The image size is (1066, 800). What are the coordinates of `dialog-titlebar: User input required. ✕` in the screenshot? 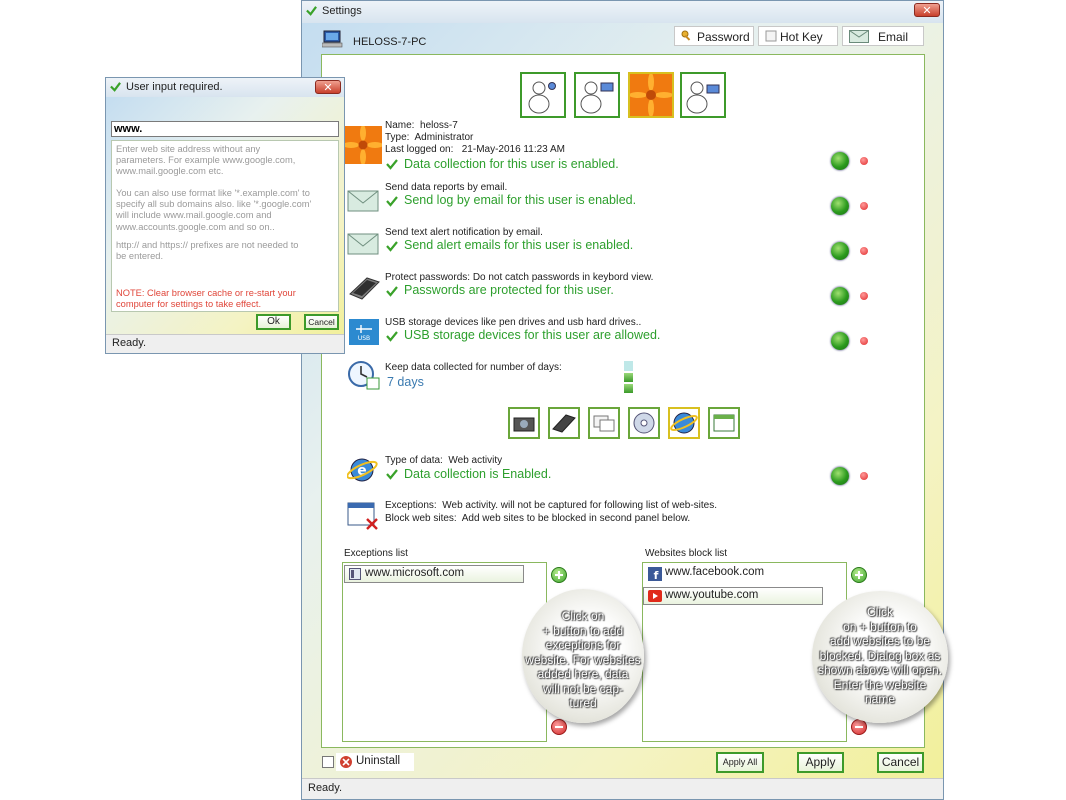 It's located at (225, 88).